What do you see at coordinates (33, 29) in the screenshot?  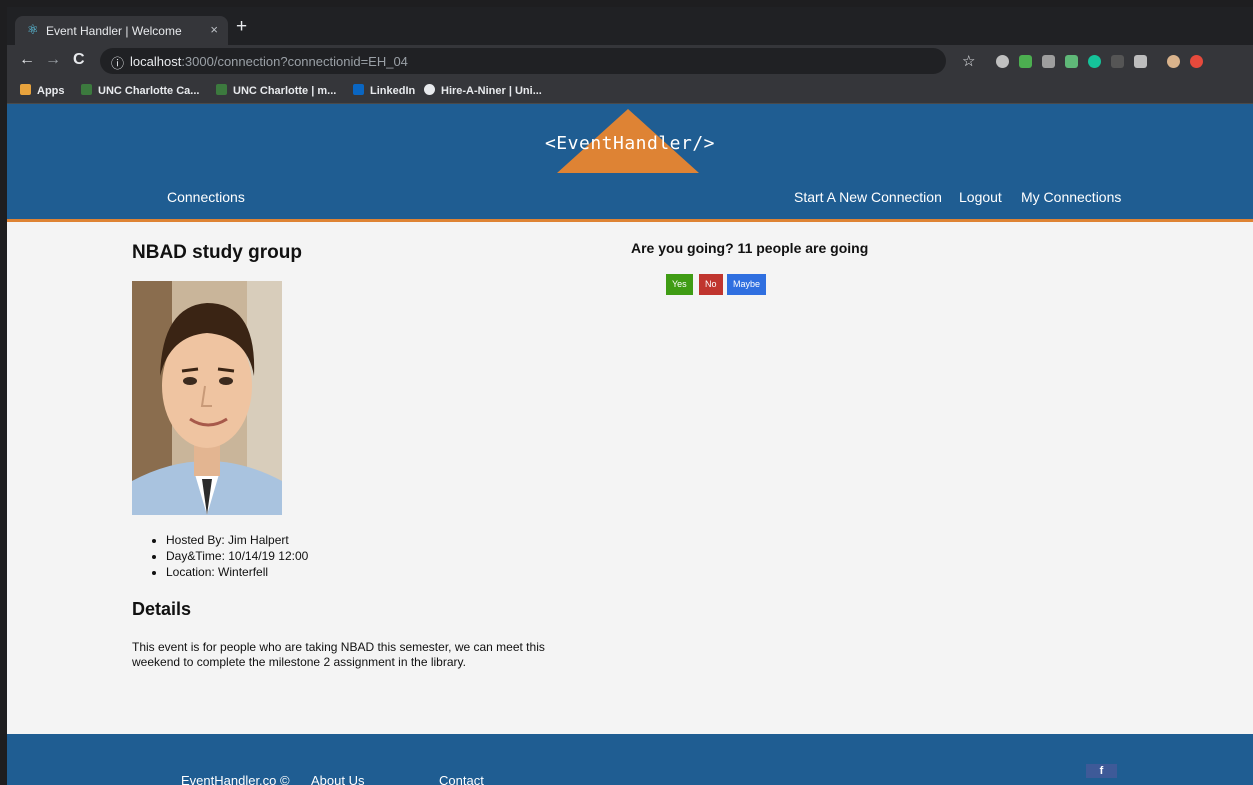 I see `react-icon: ⚛` at bounding box center [33, 29].